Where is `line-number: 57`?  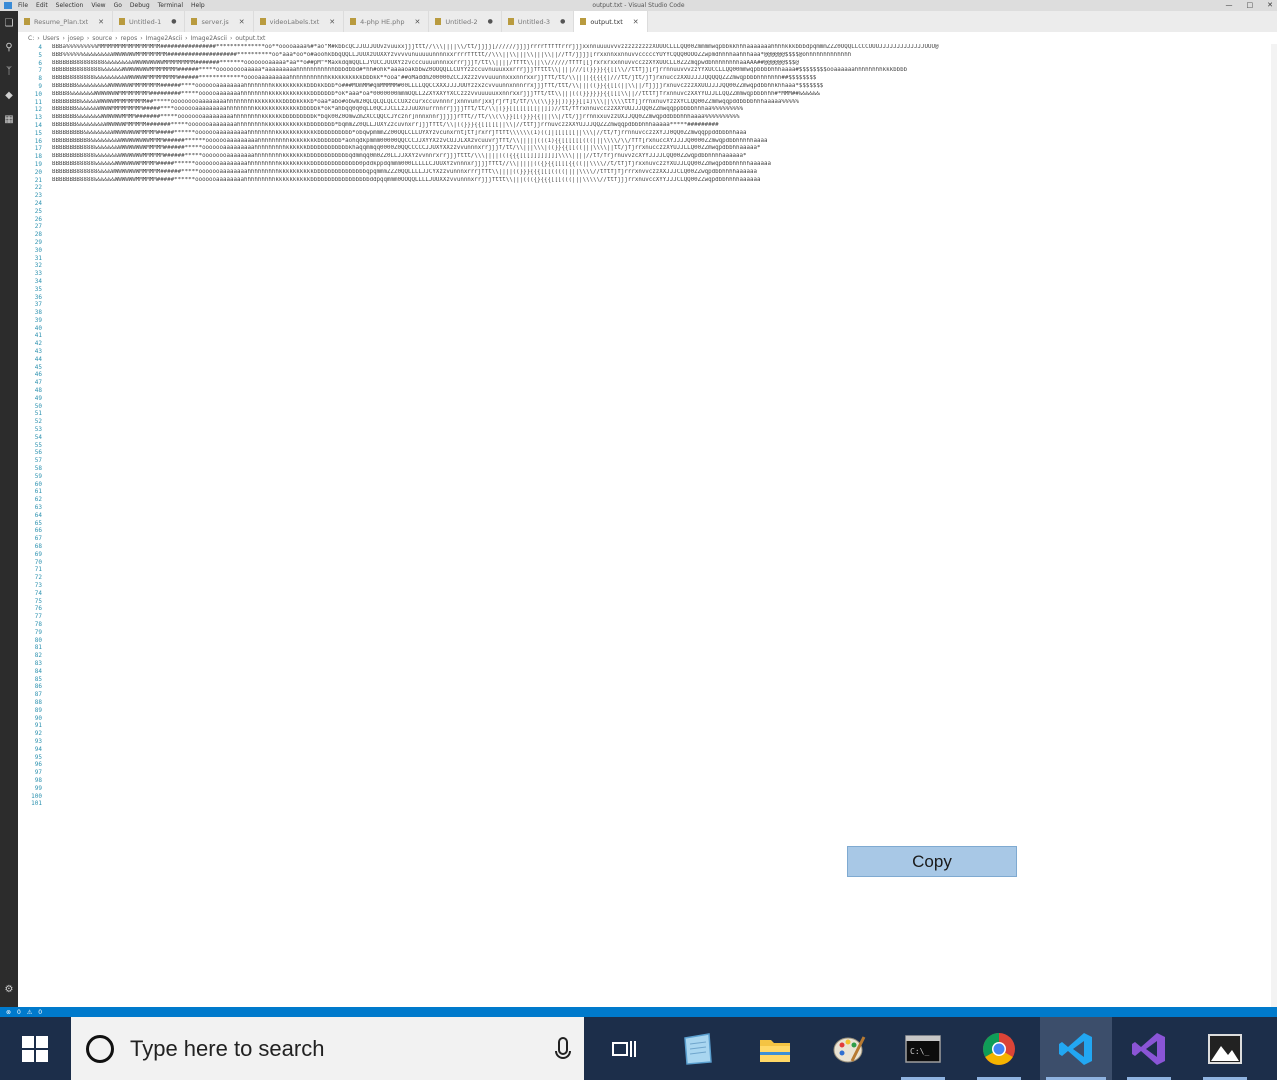
line-number: 57 is located at coordinates (38, 461).